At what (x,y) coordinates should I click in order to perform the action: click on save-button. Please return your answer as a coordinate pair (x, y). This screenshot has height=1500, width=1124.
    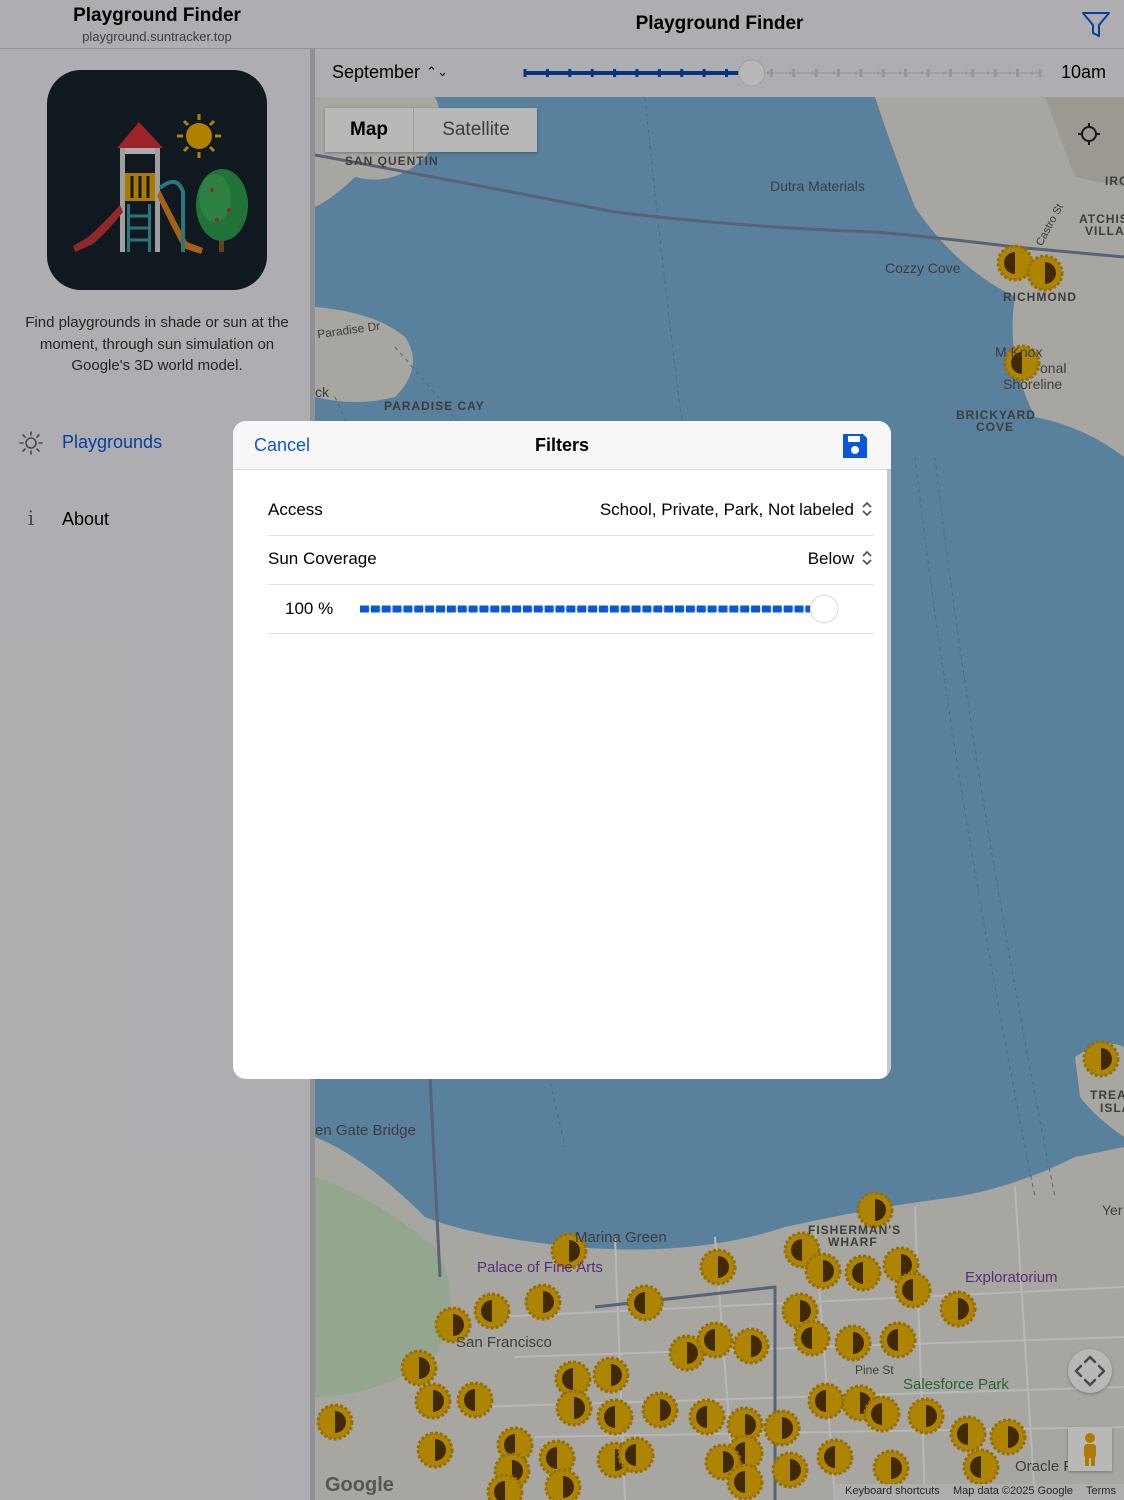
    Looking at the image, I should click on (855, 446).